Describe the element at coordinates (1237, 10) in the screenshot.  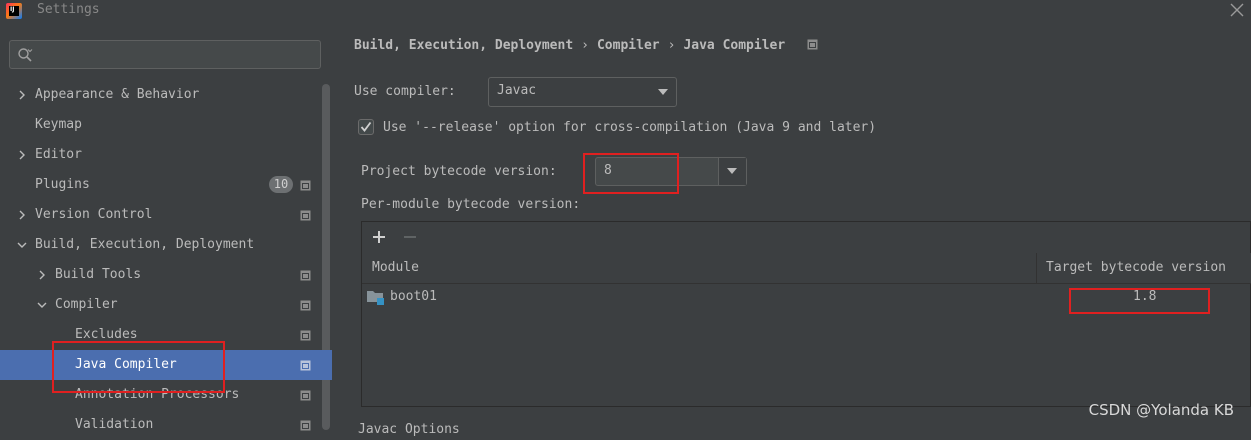
I see `close-icon` at that location.